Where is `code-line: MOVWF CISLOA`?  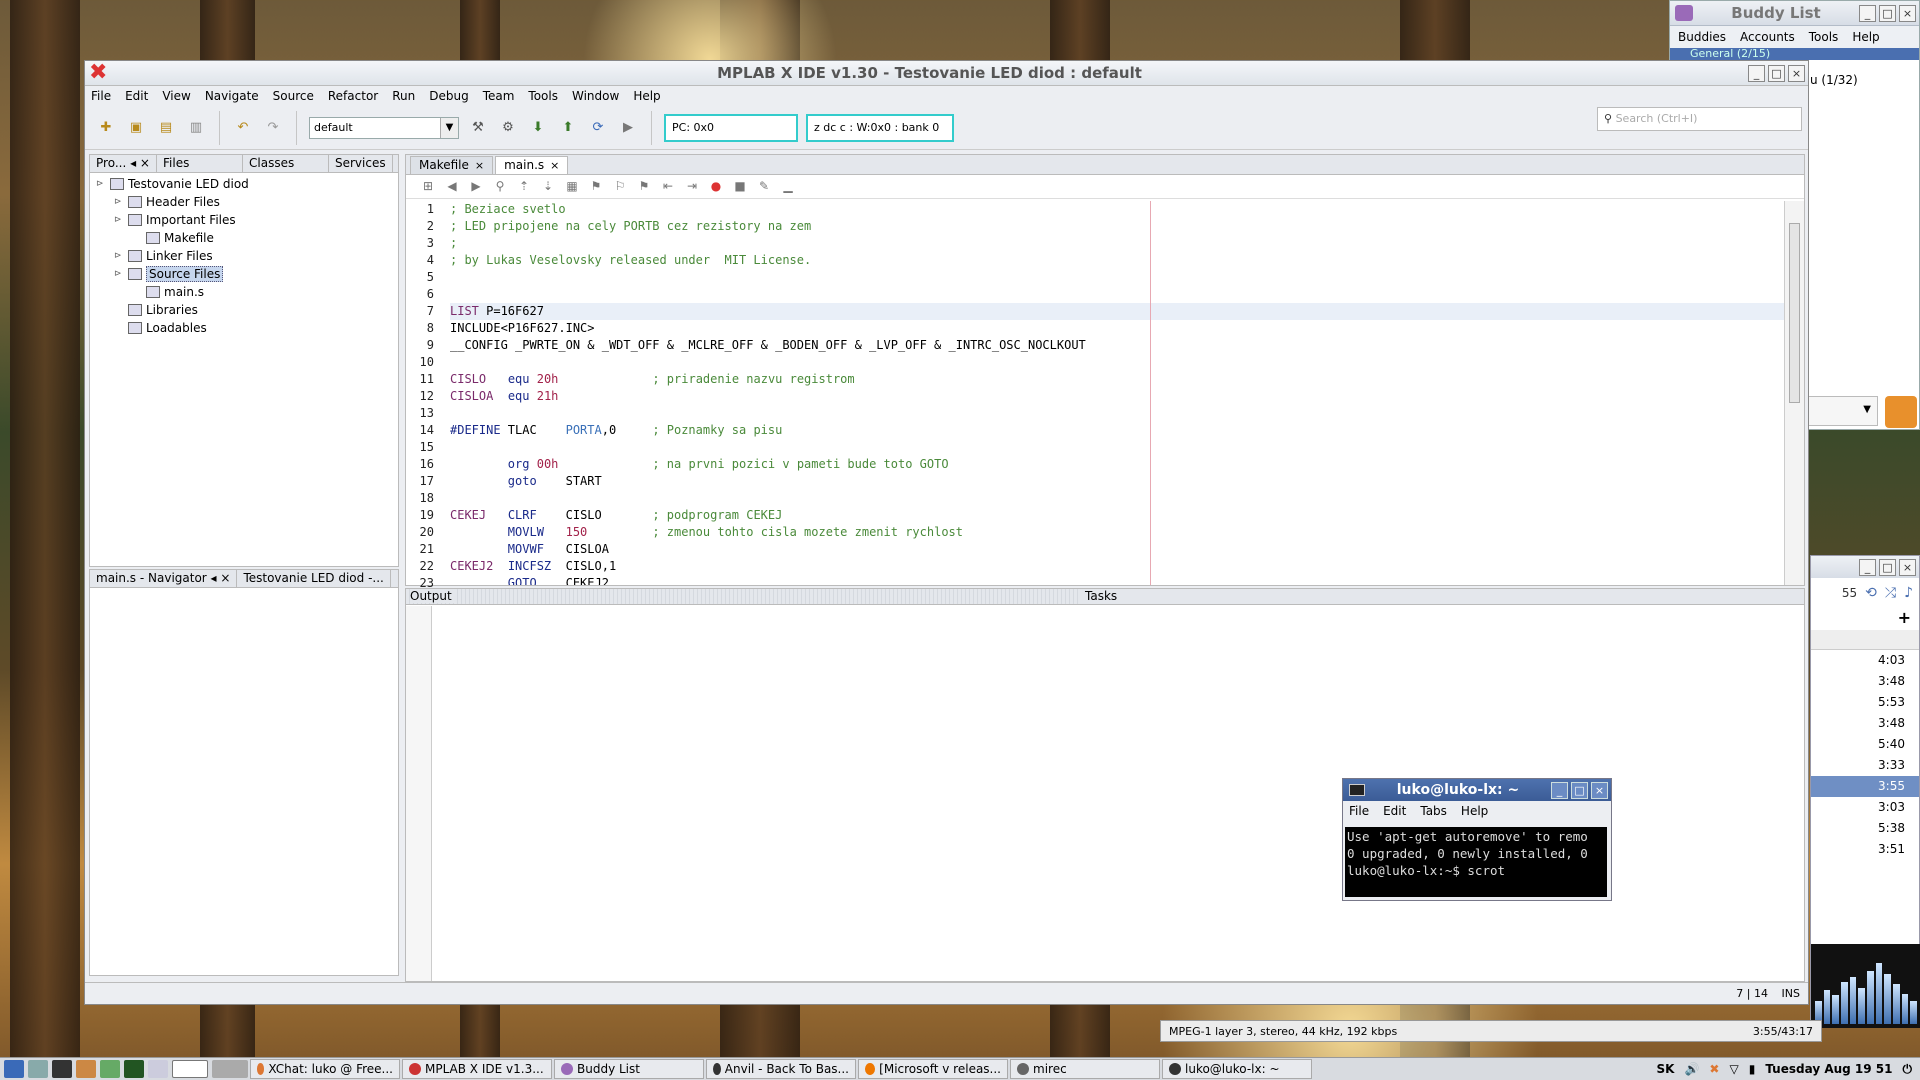
code-line: MOVWF CISLOA is located at coordinates (1117, 549).